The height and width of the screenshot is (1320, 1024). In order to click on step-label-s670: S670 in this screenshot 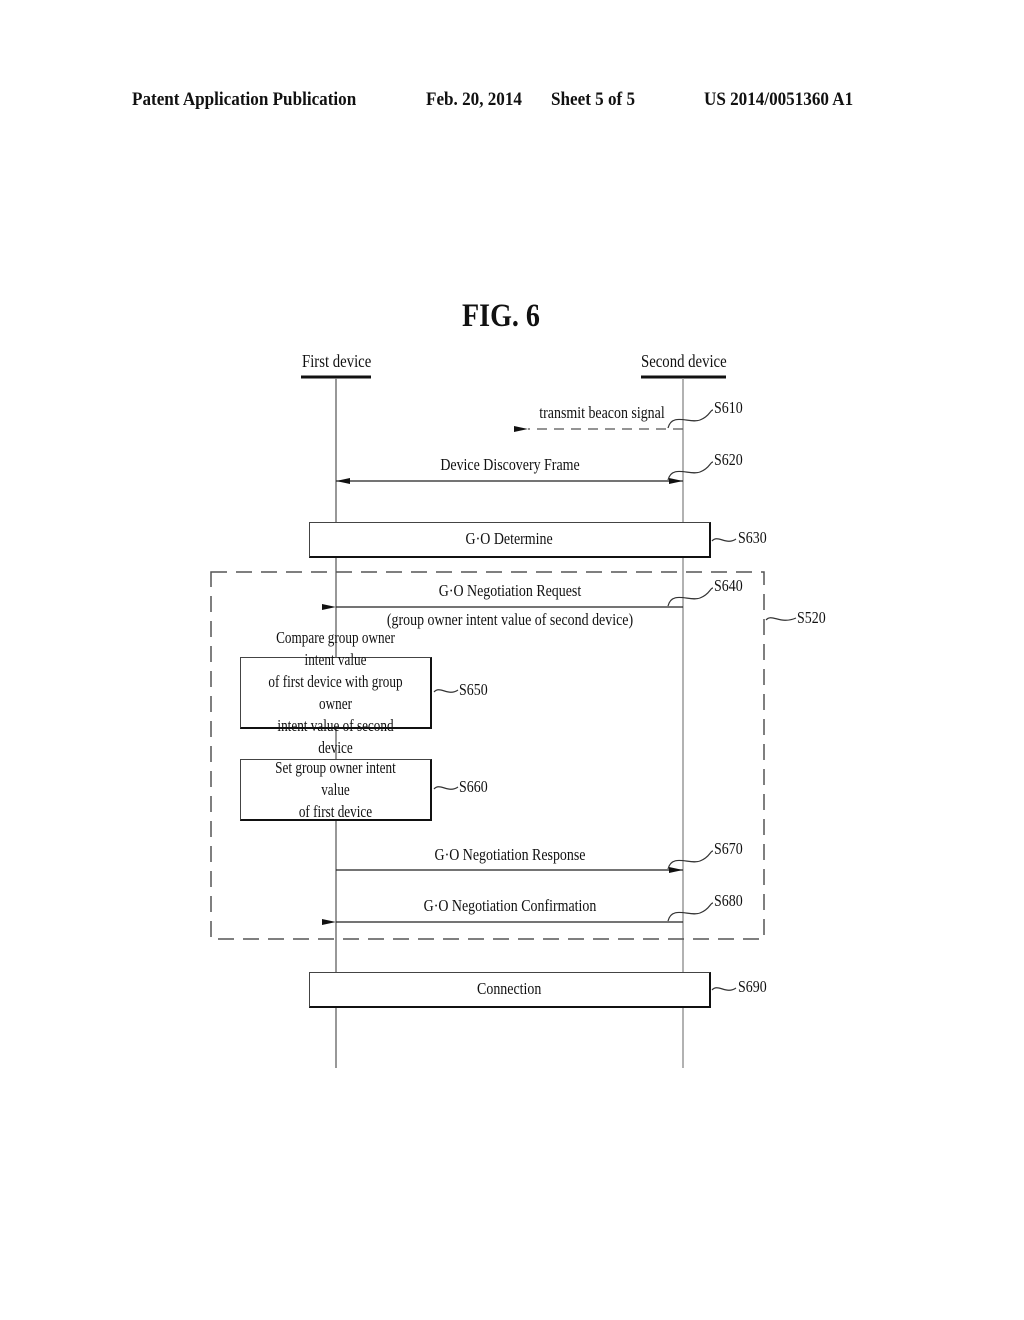, I will do `click(728, 848)`.